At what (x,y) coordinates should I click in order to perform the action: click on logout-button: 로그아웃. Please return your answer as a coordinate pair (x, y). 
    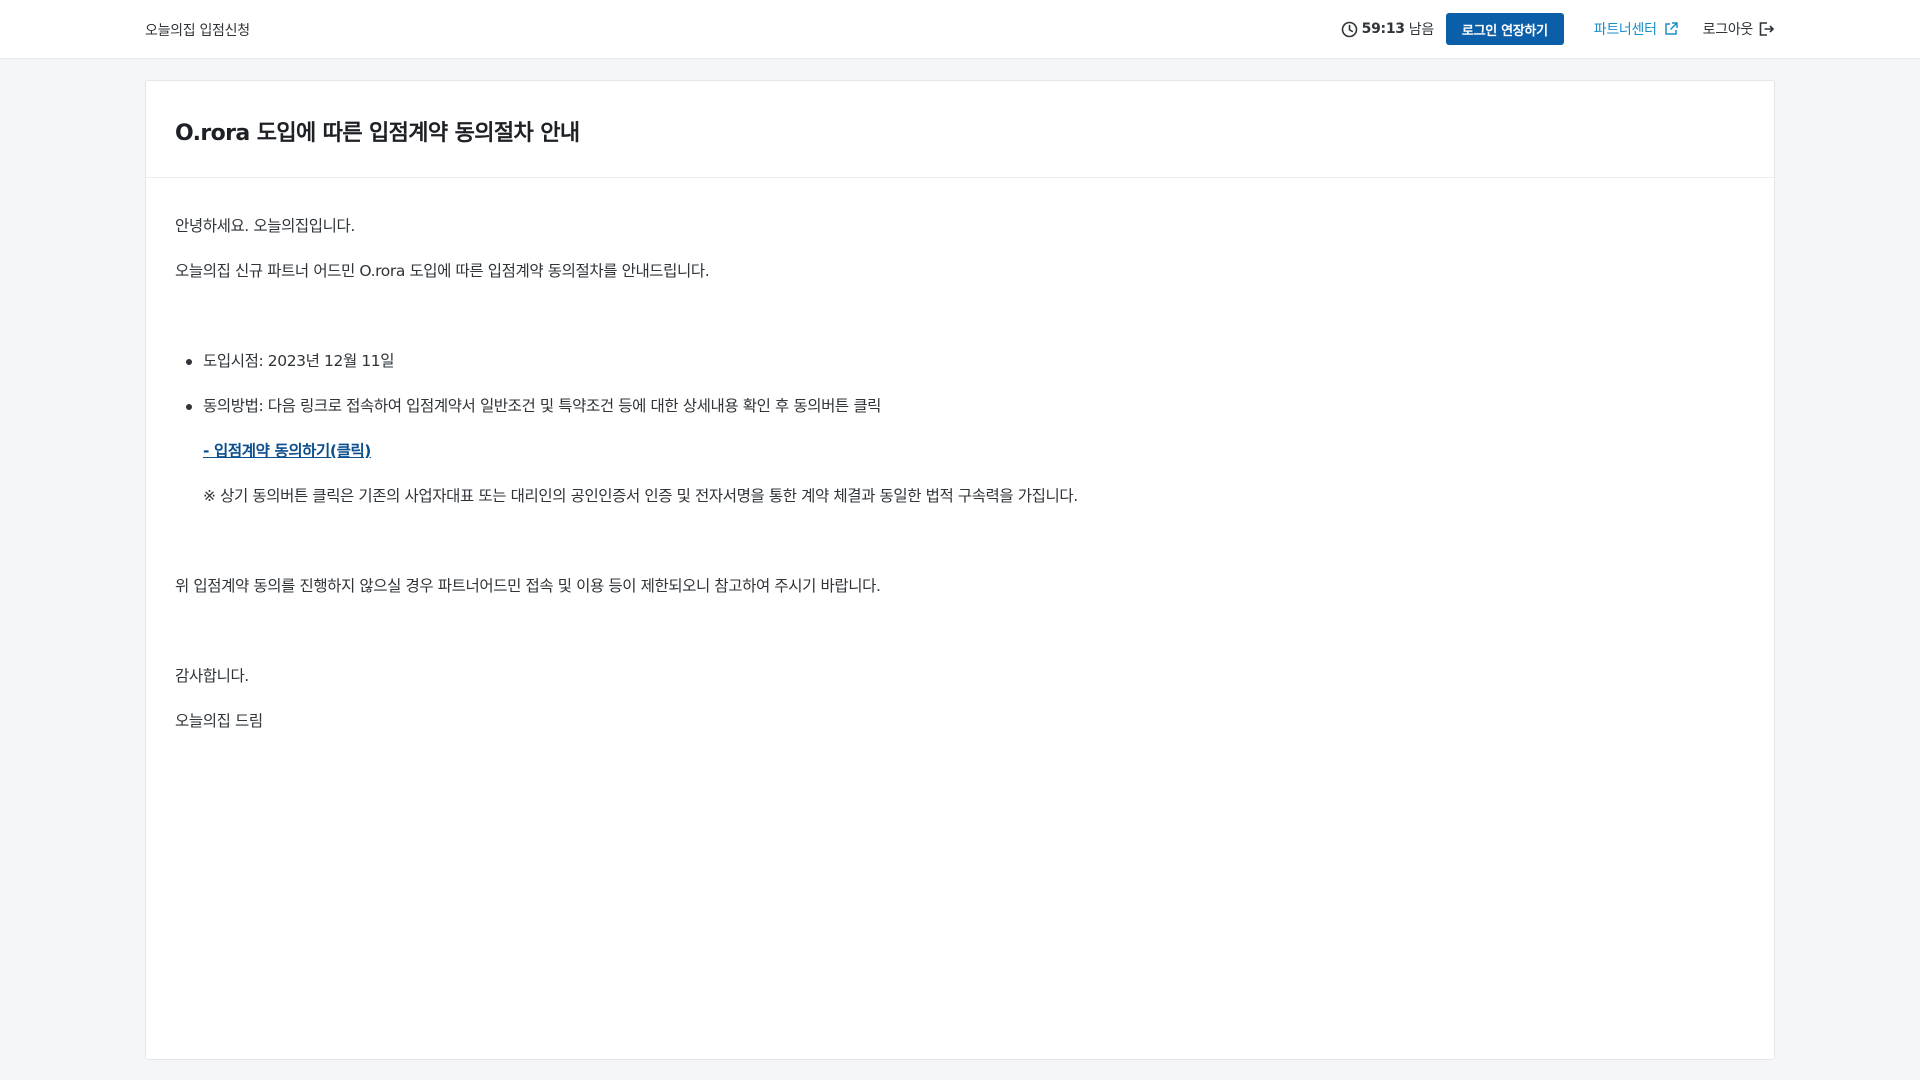
    Looking at the image, I should click on (1739, 29).